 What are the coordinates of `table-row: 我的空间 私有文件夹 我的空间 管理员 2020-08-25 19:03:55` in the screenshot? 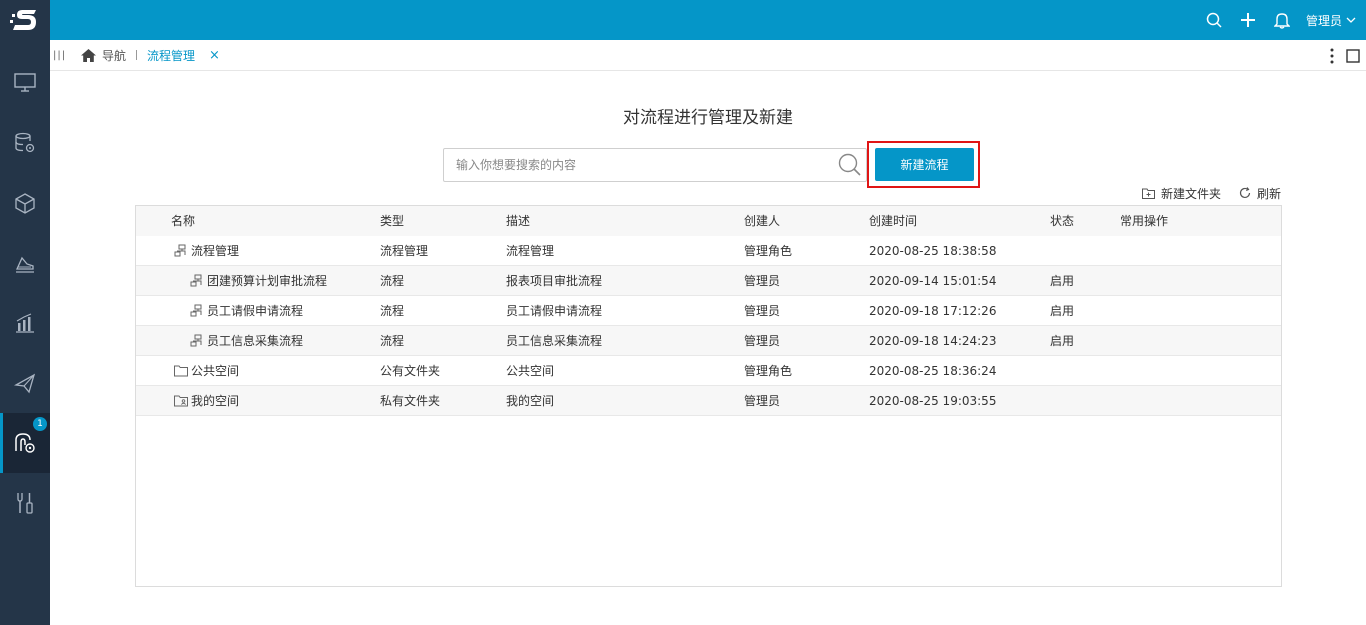 It's located at (708, 401).